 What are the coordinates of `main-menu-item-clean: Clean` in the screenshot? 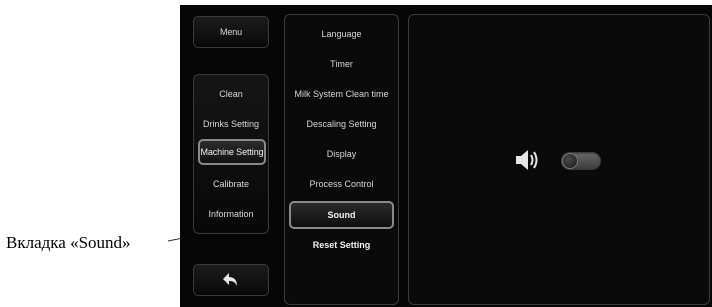 It's located at (231, 94).